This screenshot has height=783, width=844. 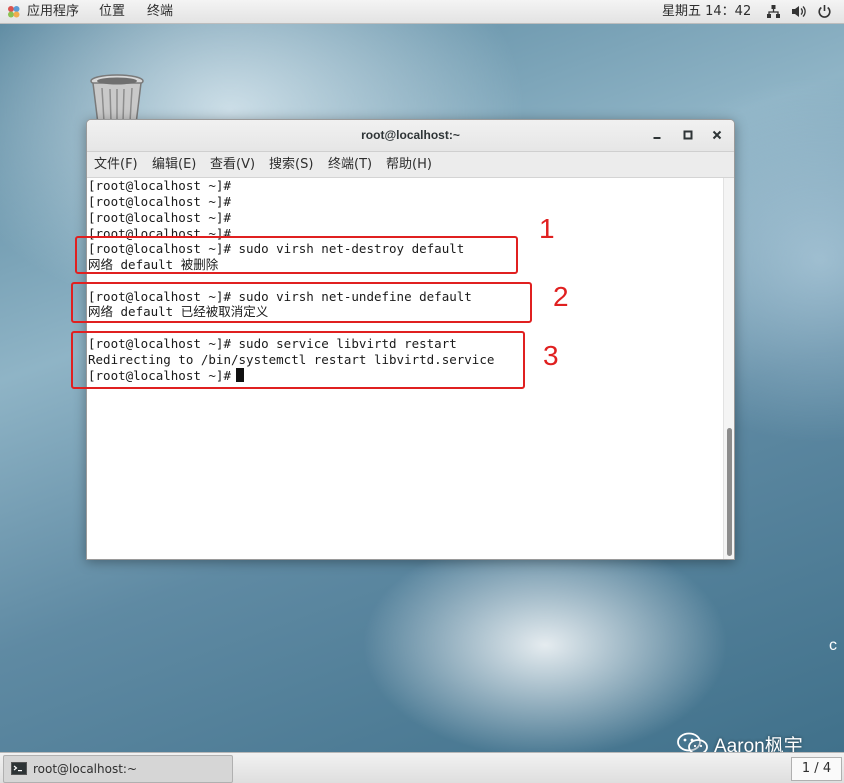 What do you see at coordinates (816, 769) in the screenshot?
I see `workspace-pager: 1 / 4` at bounding box center [816, 769].